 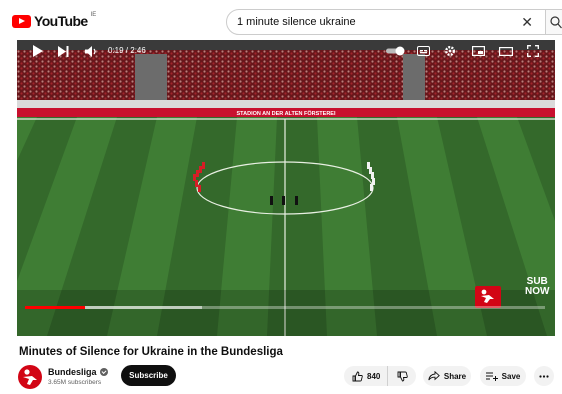 What do you see at coordinates (374, 376) in the screenshot?
I see `like-count: 840` at bounding box center [374, 376].